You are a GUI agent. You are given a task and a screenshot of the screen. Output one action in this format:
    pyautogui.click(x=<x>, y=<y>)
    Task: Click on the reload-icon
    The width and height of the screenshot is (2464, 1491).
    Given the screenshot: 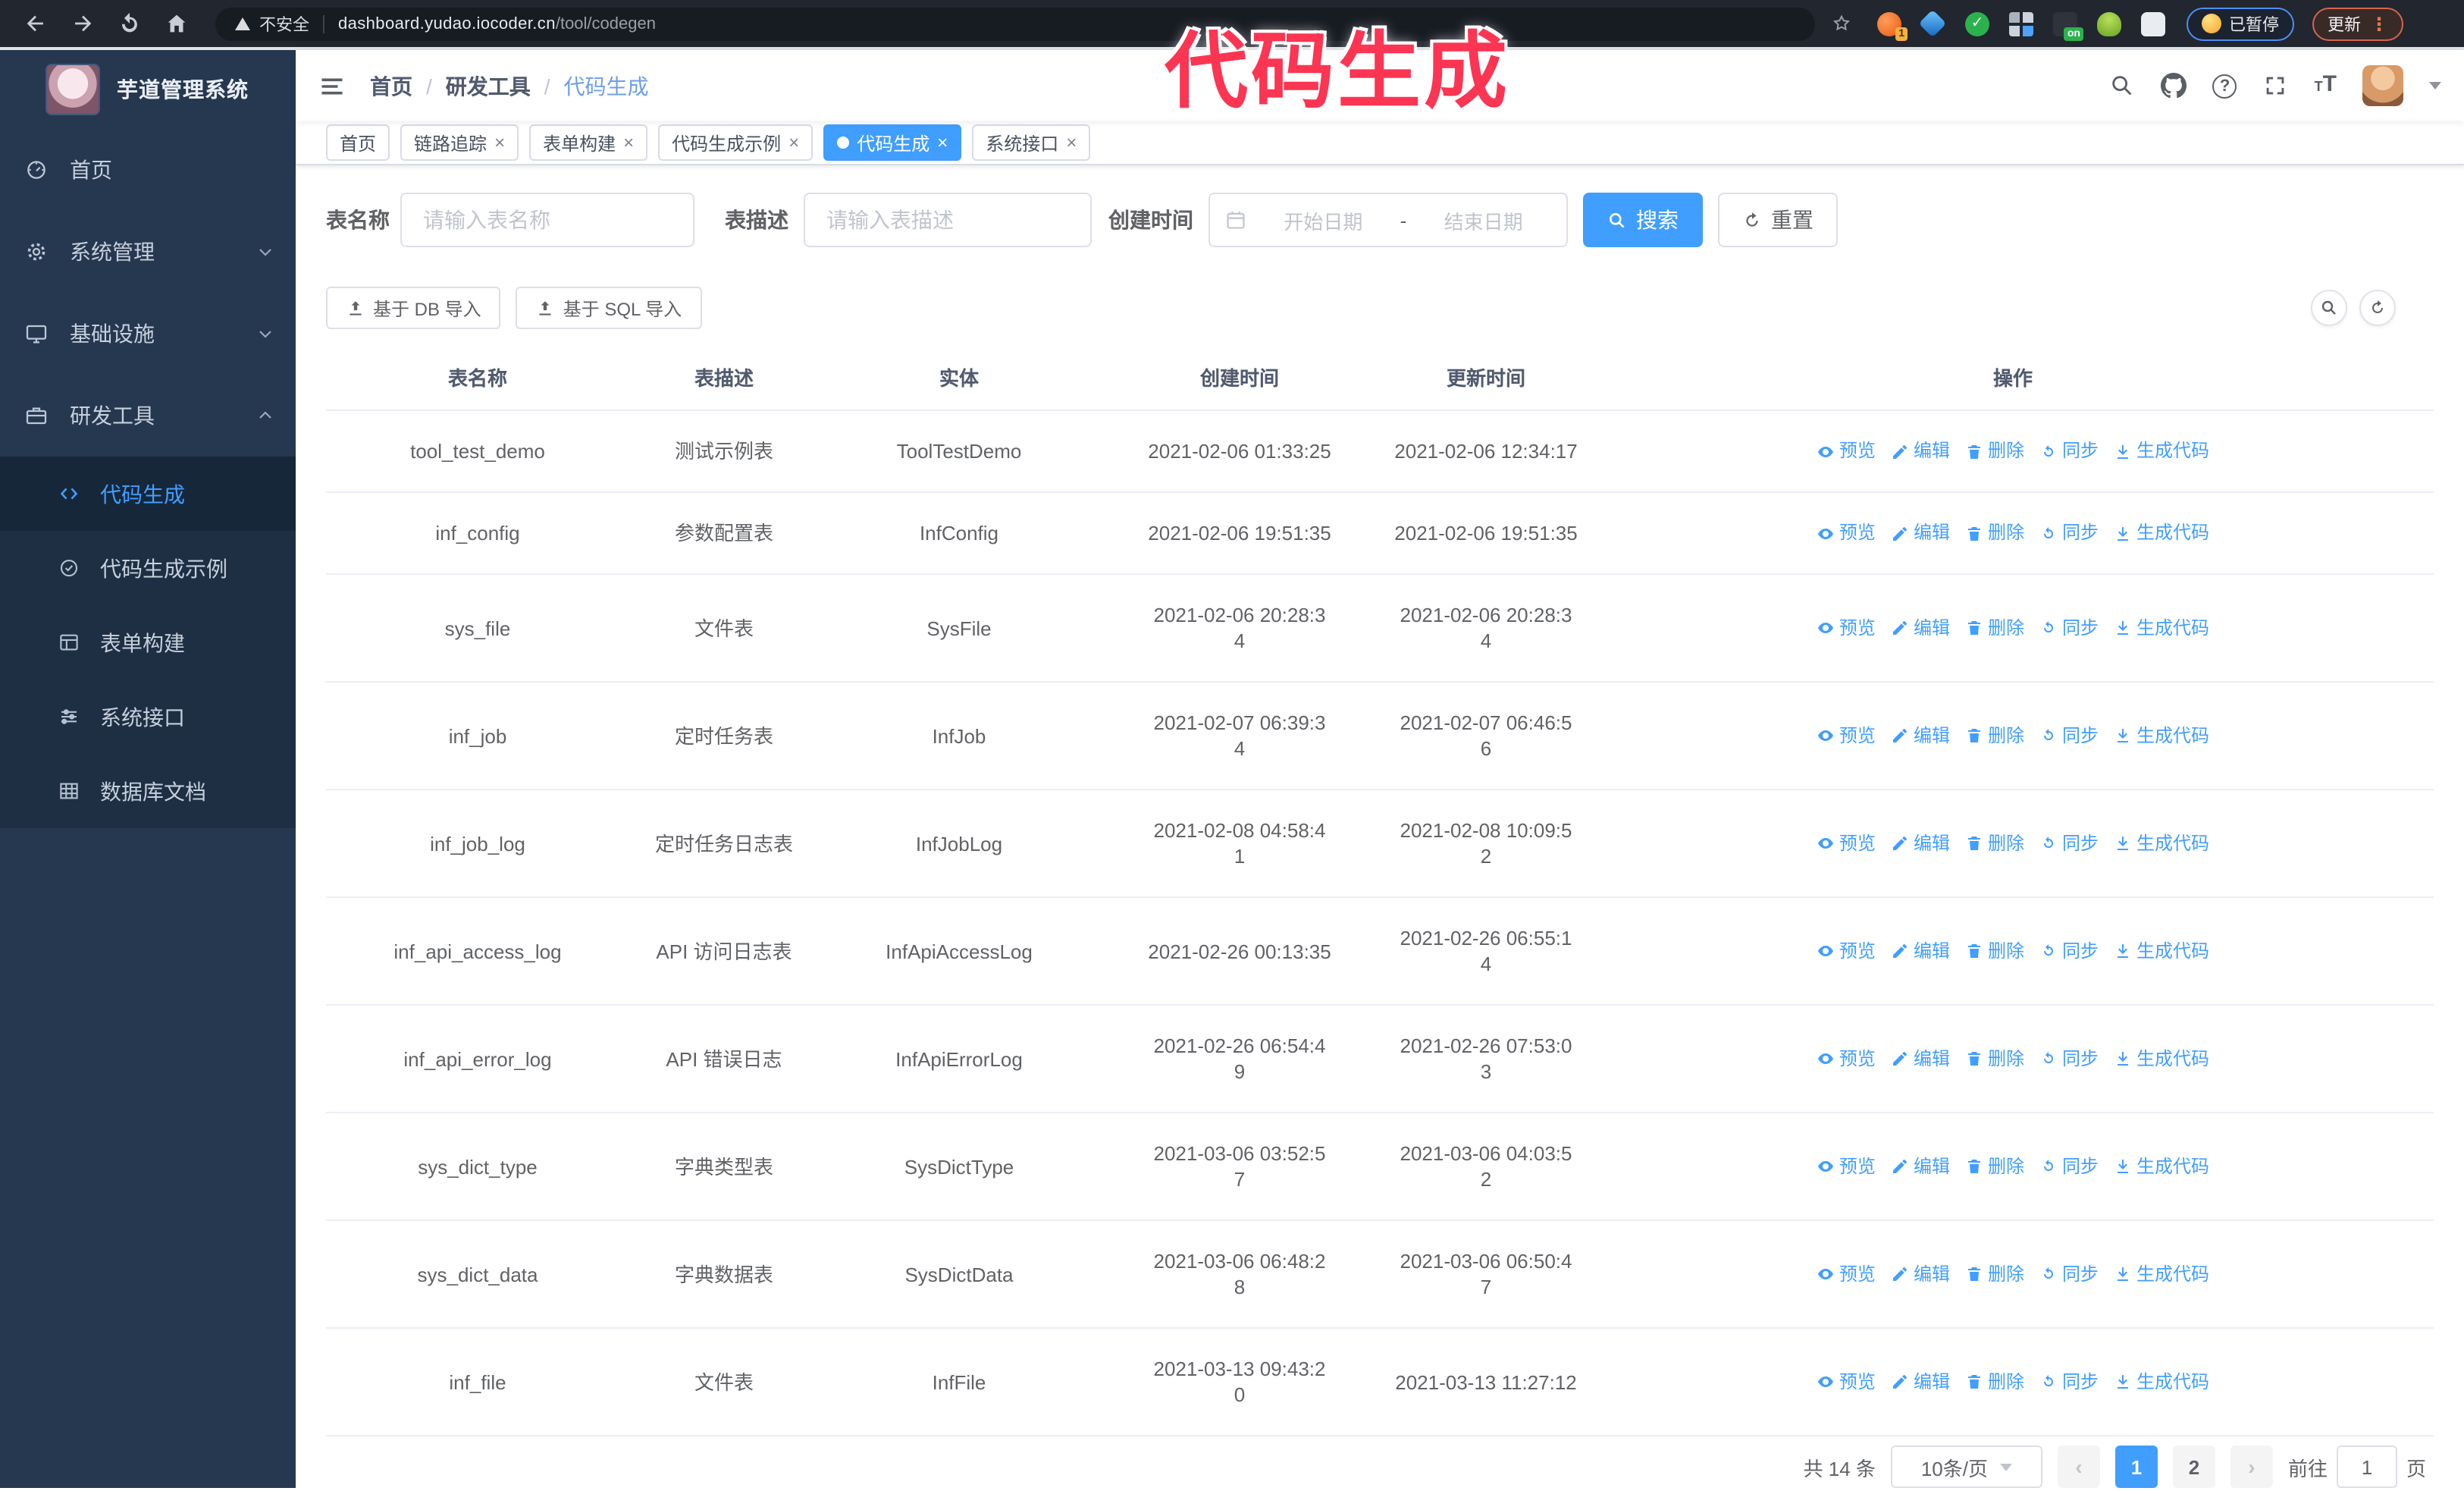 What is the action you would take?
    pyautogui.click(x=130, y=23)
    